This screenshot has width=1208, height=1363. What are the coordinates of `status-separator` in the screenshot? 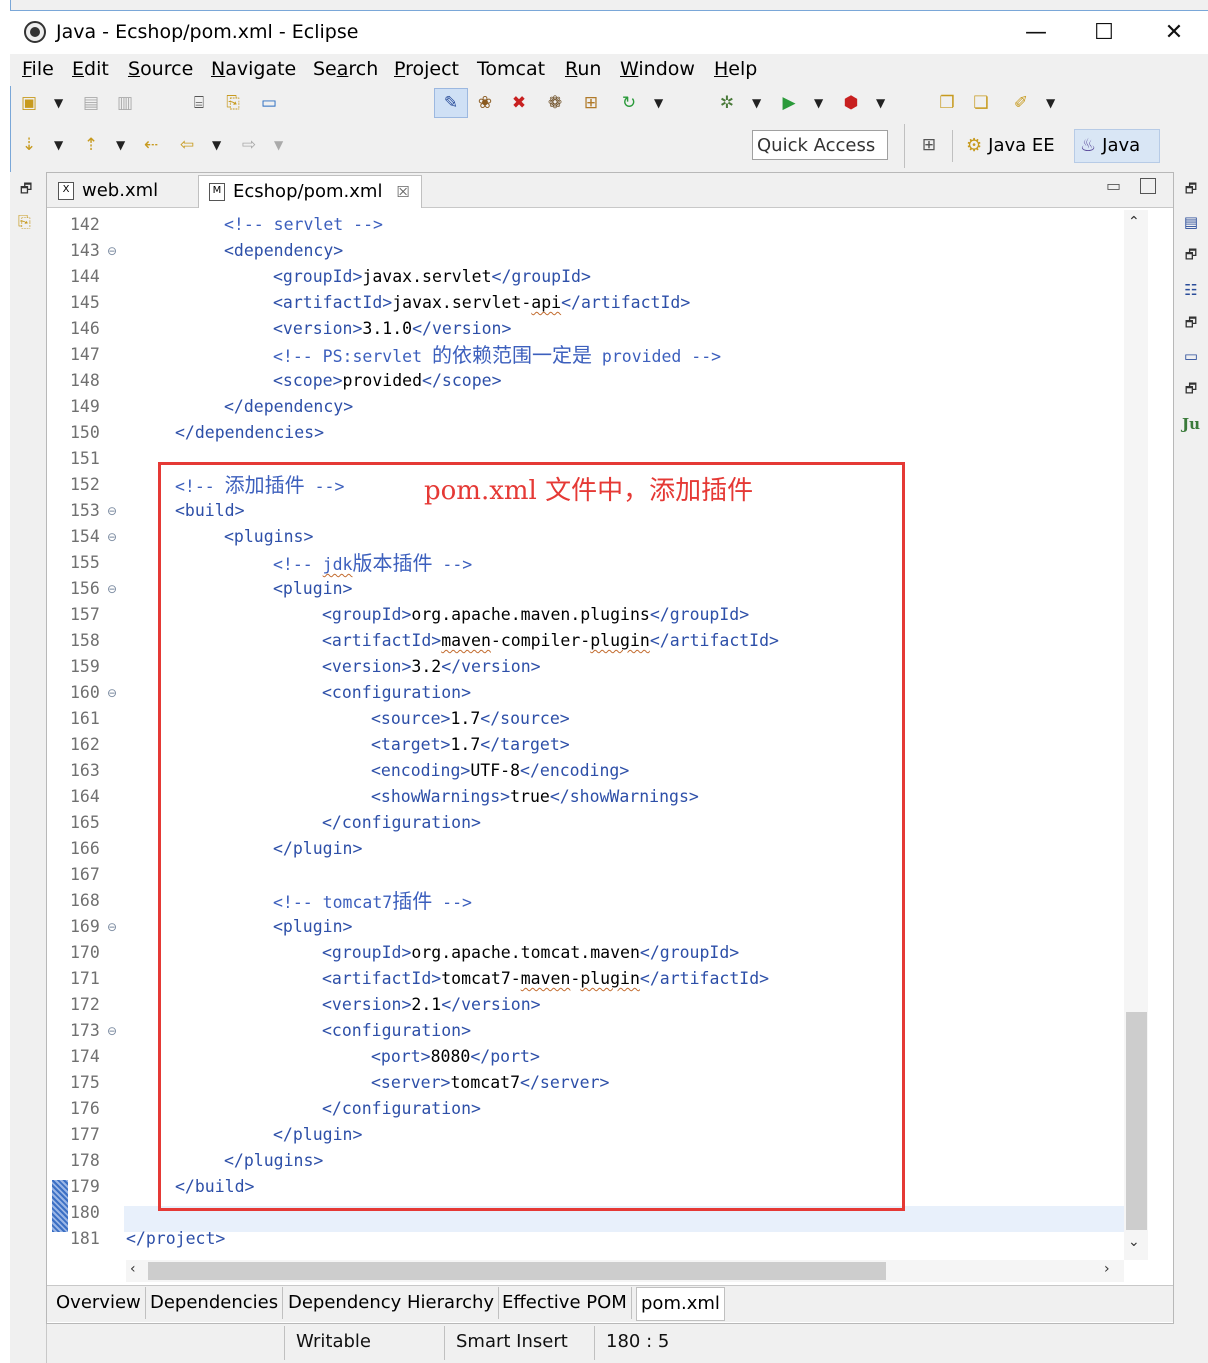 It's located at (284, 1343).